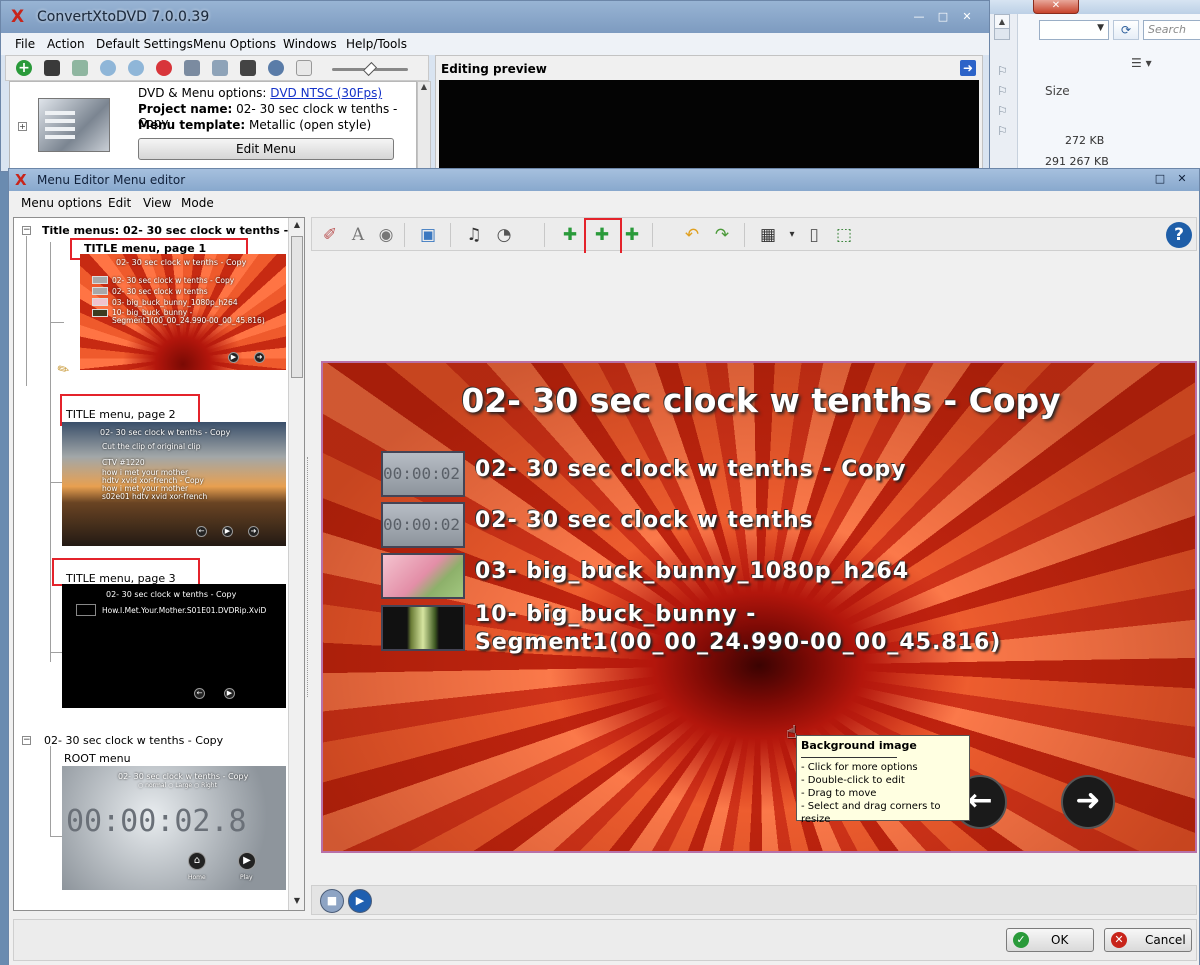  What do you see at coordinates (759, 400) in the screenshot?
I see `menu-title: 02- 30 sec clock w tenths - Copy` at bounding box center [759, 400].